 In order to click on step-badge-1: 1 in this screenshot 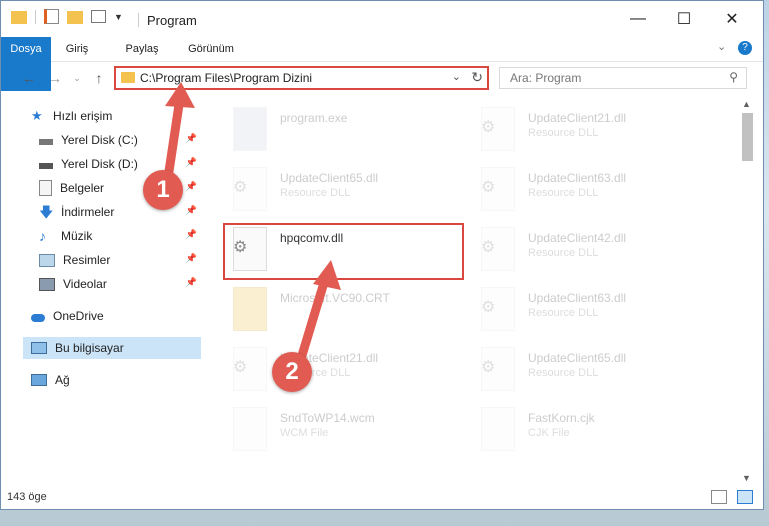, I will do `click(163, 190)`.